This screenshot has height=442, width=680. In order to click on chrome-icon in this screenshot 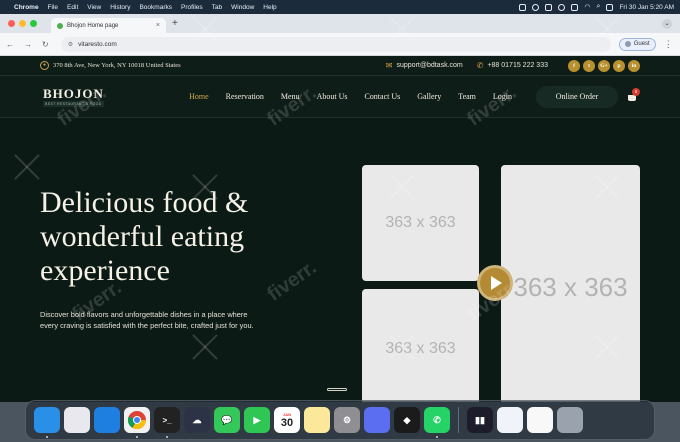, I will do `click(137, 422)`.